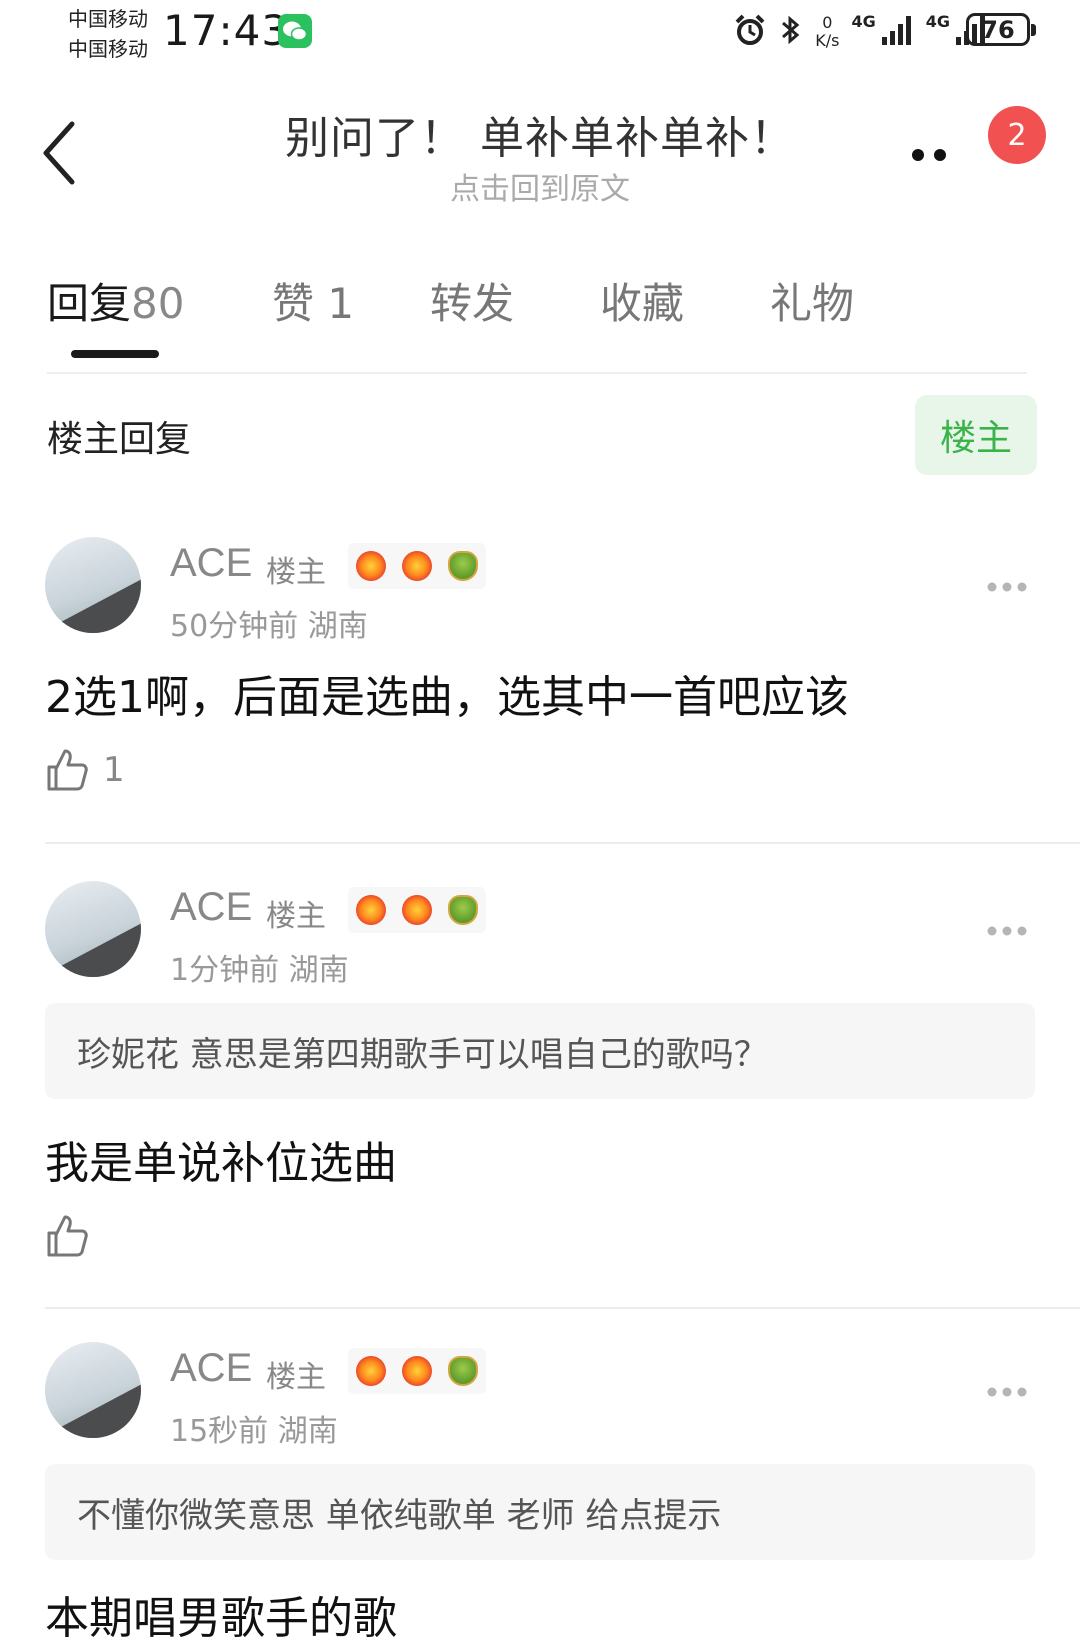  I want to click on status-icons: 0 K/s 4G 4G, so click(860, 32).